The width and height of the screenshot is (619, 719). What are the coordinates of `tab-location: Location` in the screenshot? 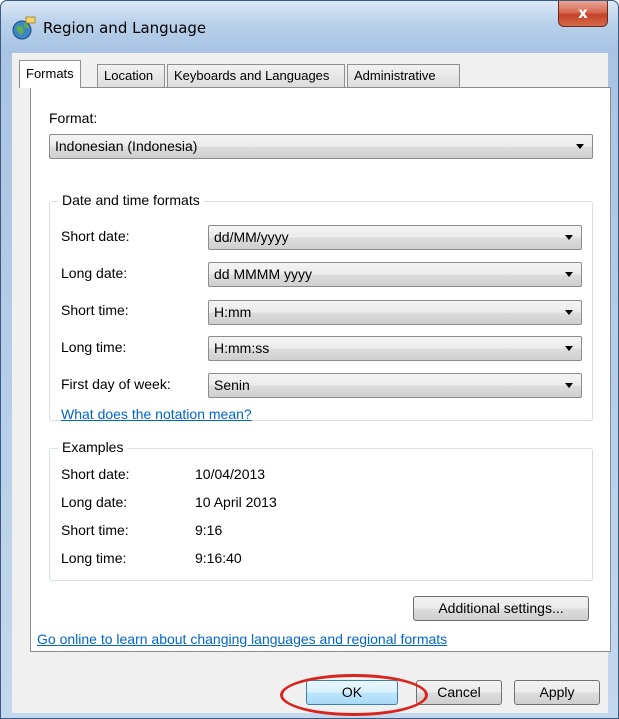 It's located at (131, 75).